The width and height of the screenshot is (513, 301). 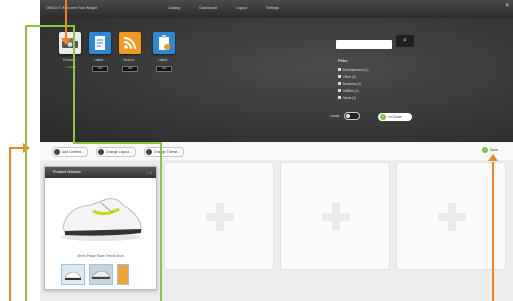 I want to click on widget-added-status: ✓ Added, so click(x=70, y=67).